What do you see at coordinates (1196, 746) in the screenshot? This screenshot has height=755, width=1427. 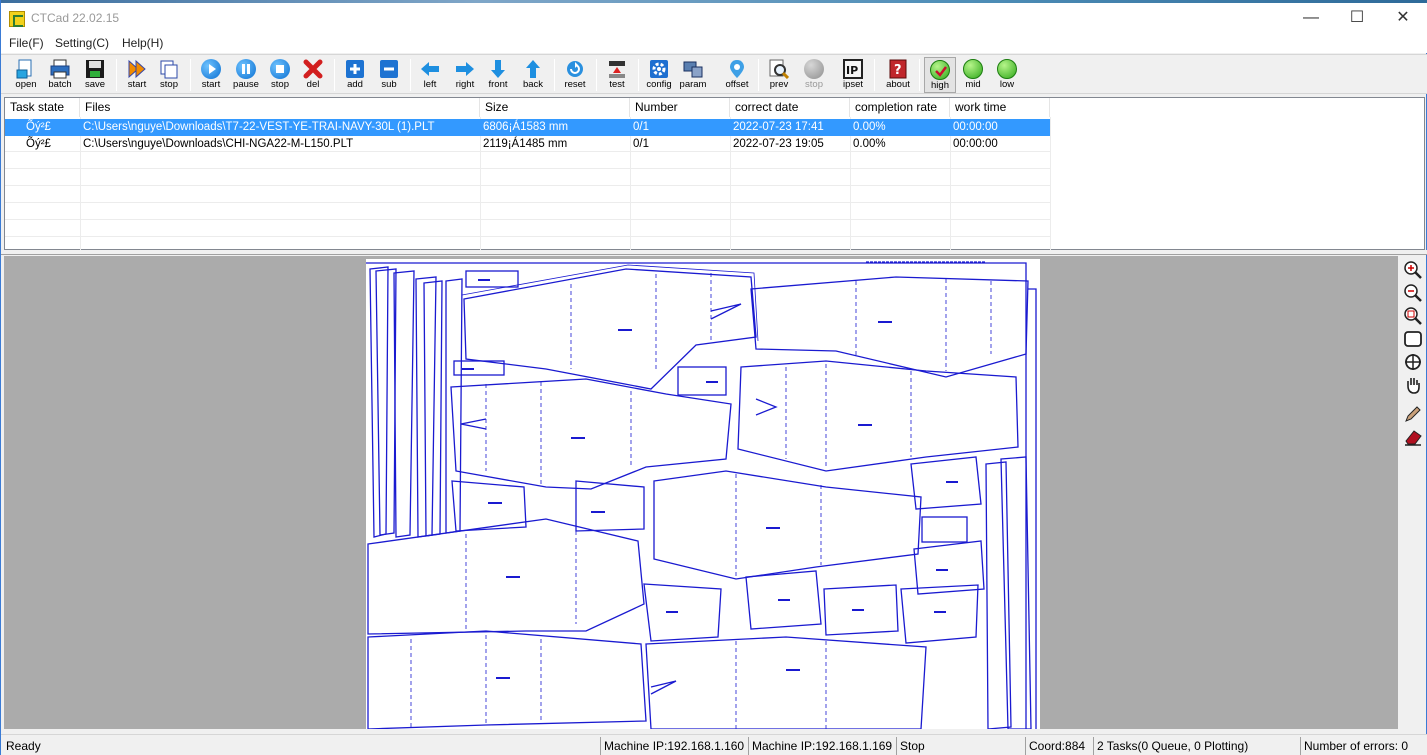 I see `status-tasks: 2 Tasks(0 Queue, 0 Plotting)` at bounding box center [1196, 746].